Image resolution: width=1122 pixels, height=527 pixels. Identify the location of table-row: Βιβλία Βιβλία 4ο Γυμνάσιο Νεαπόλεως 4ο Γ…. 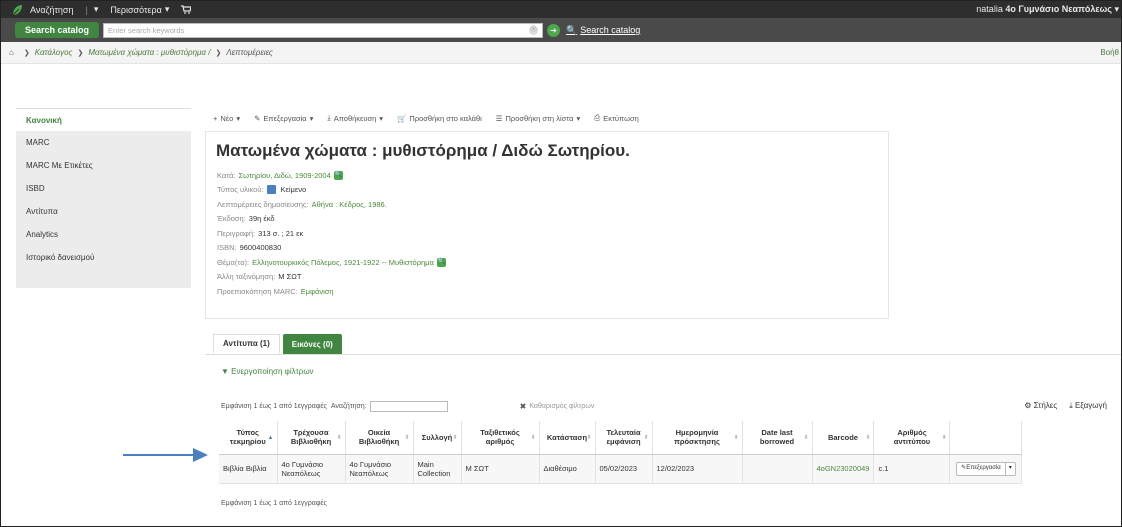
(621, 469).